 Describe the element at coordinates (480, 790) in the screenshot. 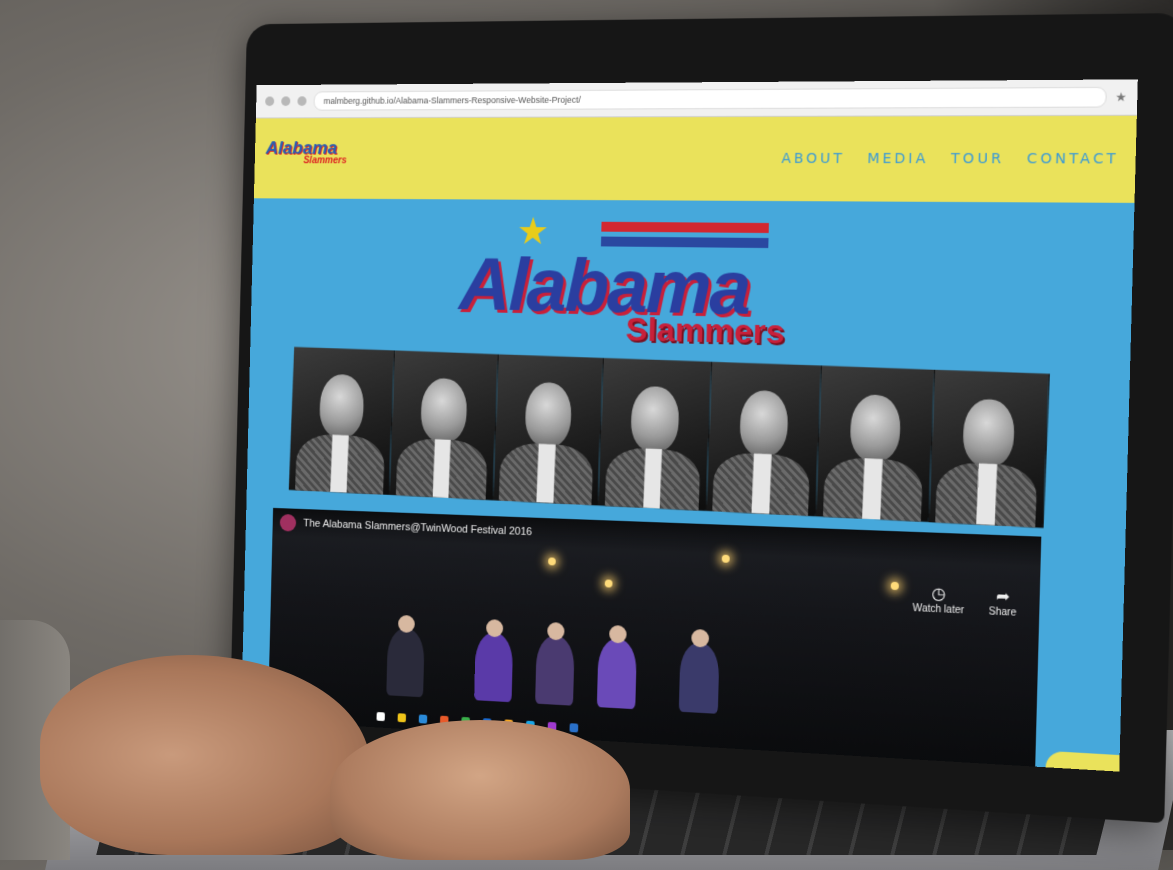

I see `right-hand` at that location.